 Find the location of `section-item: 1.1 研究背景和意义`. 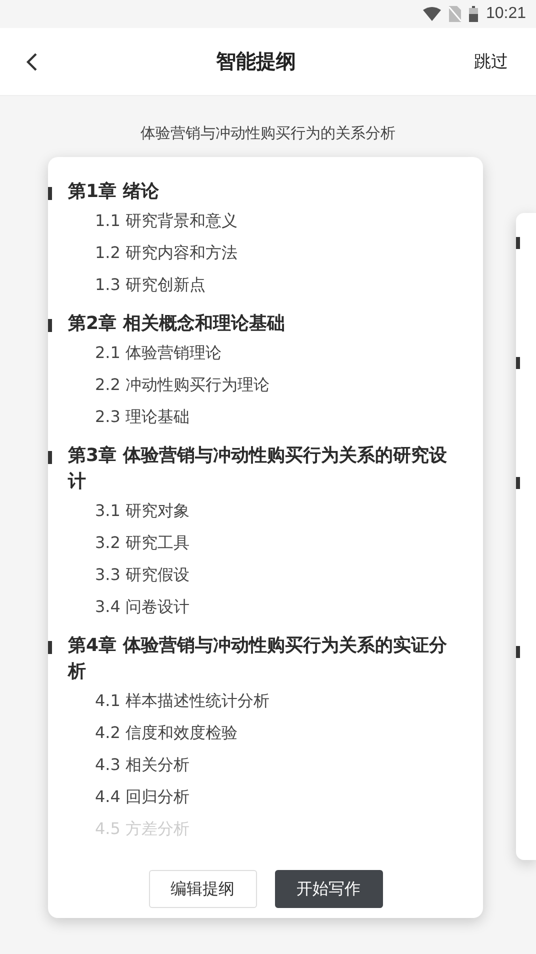

section-item: 1.1 研究背景和意义 is located at coordinates (167, 221).